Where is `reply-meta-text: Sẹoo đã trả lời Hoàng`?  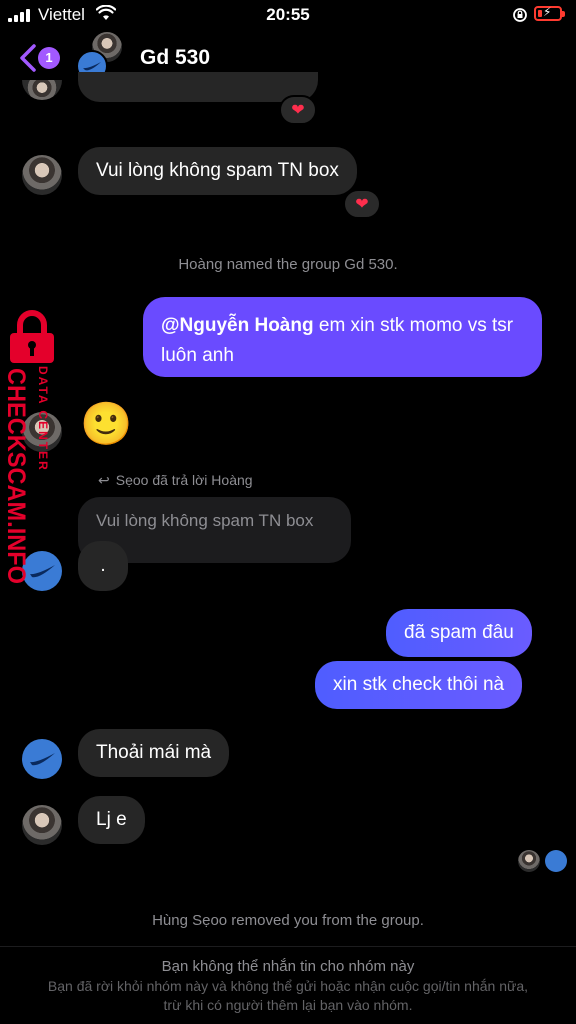
reply-meta-text: Sẹoo đã trả lời Hoàng is located at coordinates (184, 480).